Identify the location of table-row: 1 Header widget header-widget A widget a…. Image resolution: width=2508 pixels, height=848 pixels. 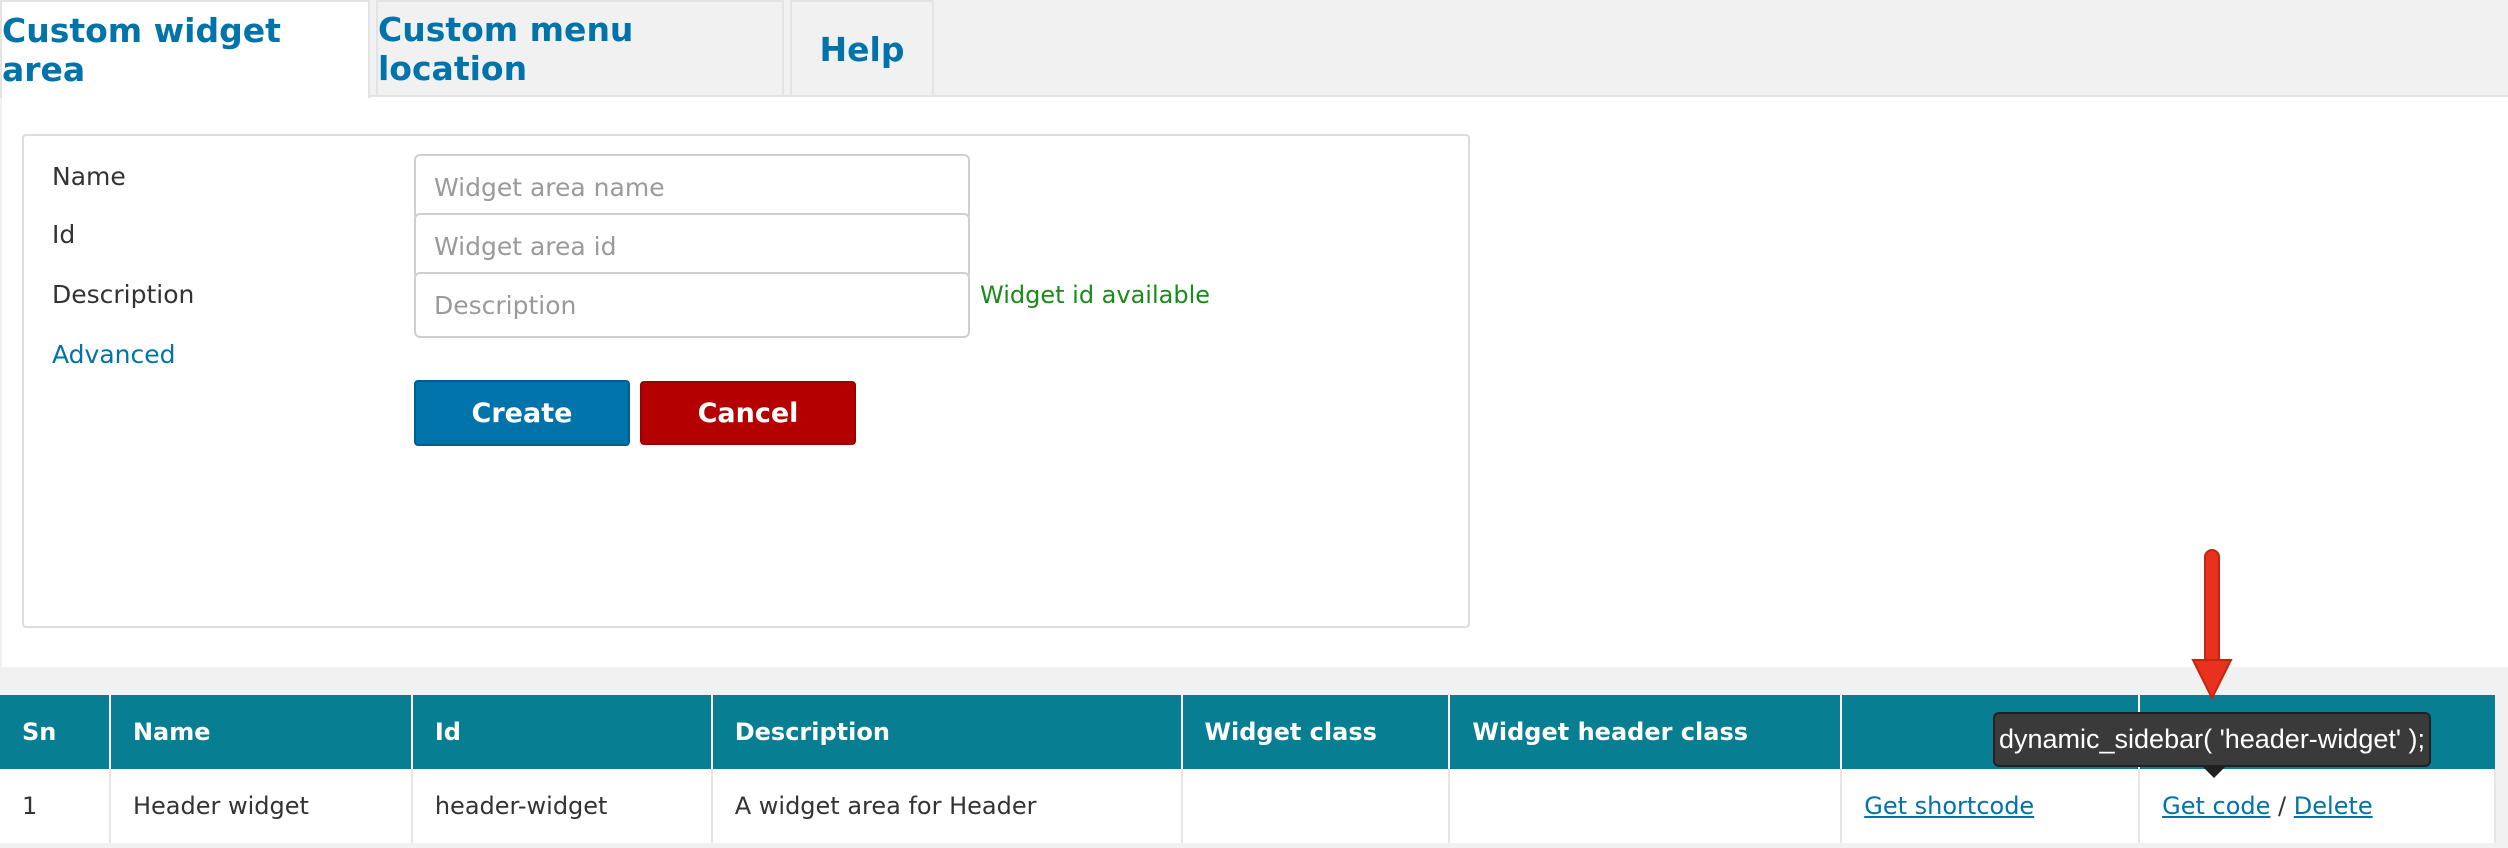
(1248, 806).